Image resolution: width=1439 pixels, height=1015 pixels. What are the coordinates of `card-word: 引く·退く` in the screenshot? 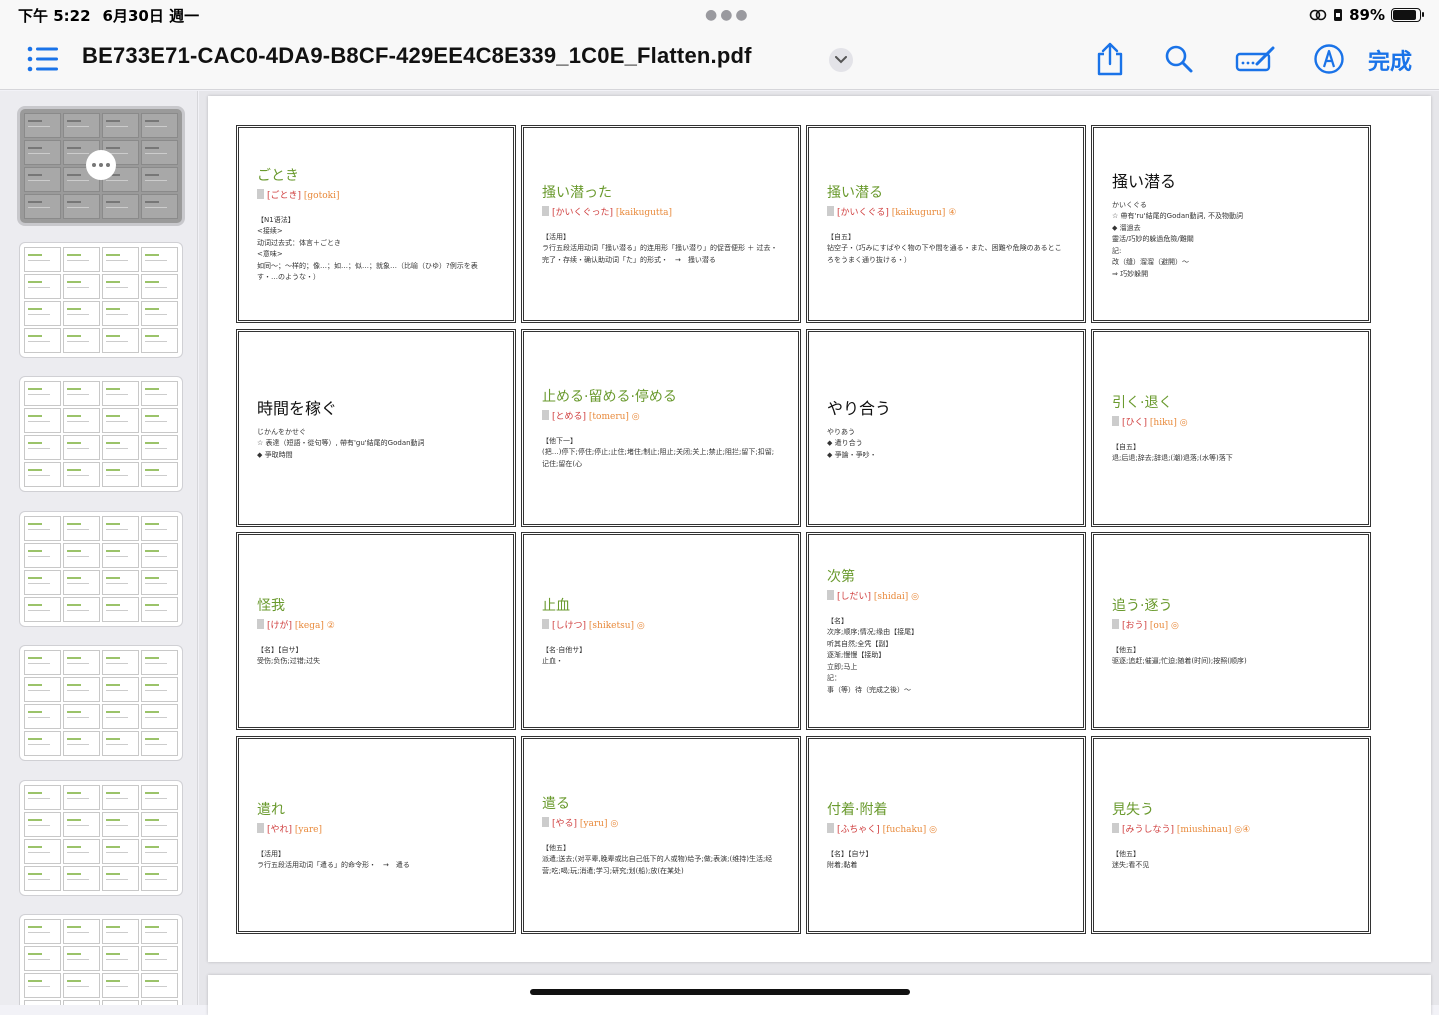 It's located at (1142, 402).